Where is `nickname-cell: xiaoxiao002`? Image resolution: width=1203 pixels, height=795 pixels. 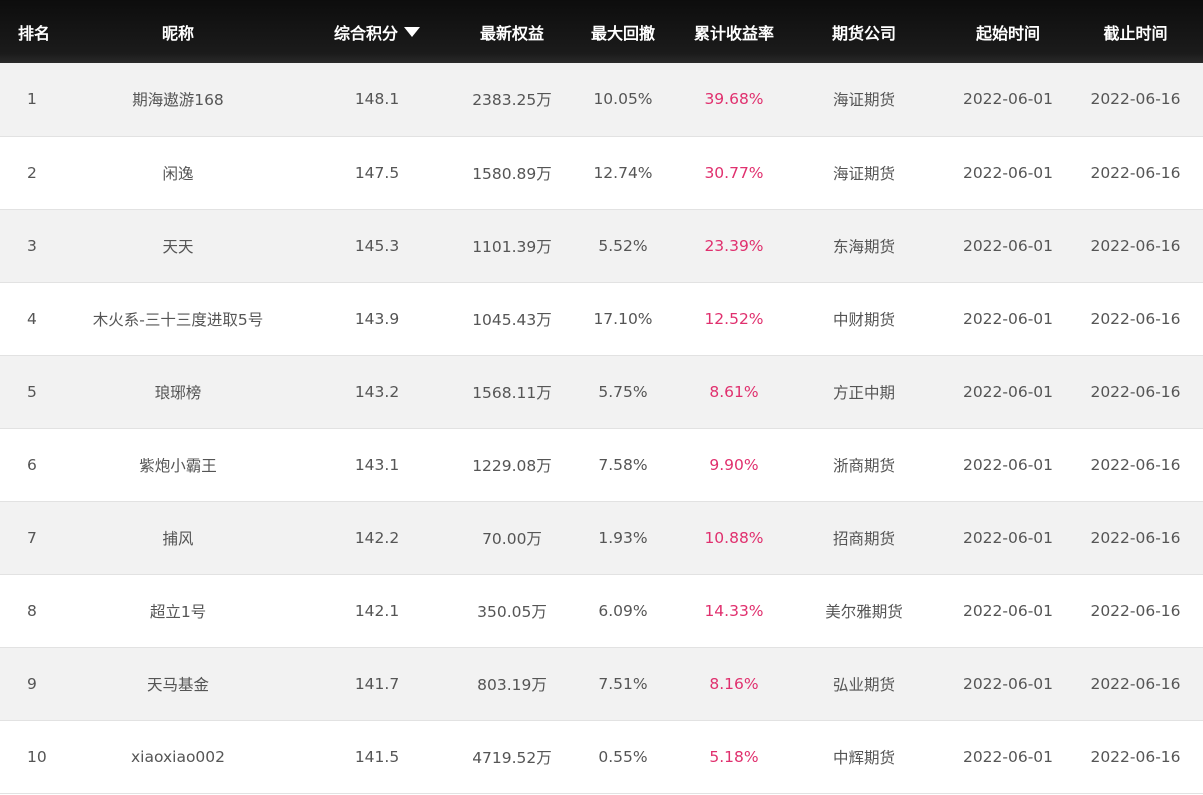 nickname-cell: xiaoxiao002 is located at coordinates (178, 756).